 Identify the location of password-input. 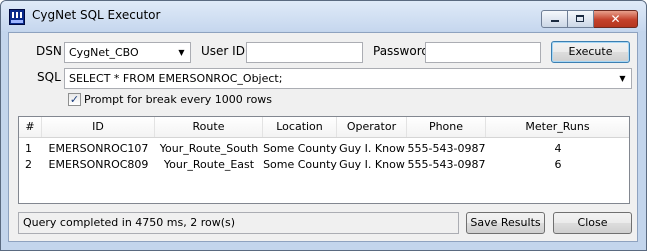
(483, 52).